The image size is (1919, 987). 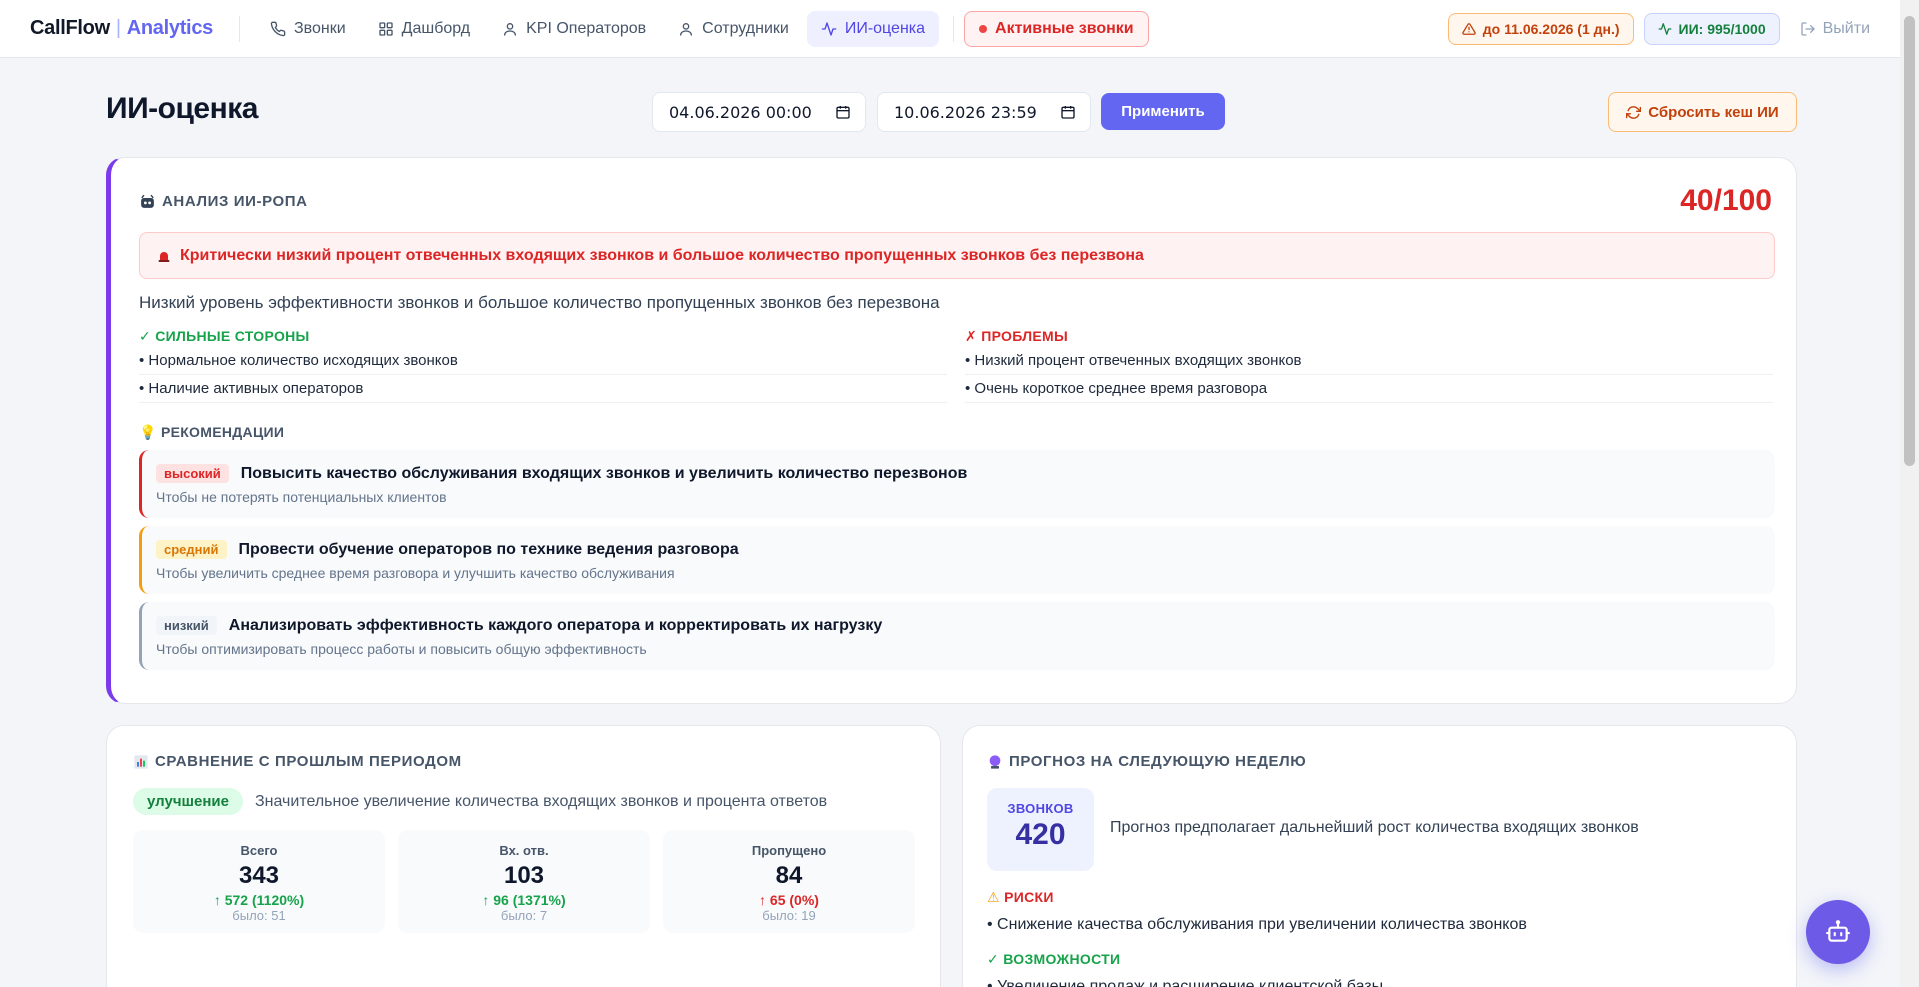 What do you see at coordinates (164, 256) in the screenshot?
I see `siren-icon` at bounding box center [164, 256].